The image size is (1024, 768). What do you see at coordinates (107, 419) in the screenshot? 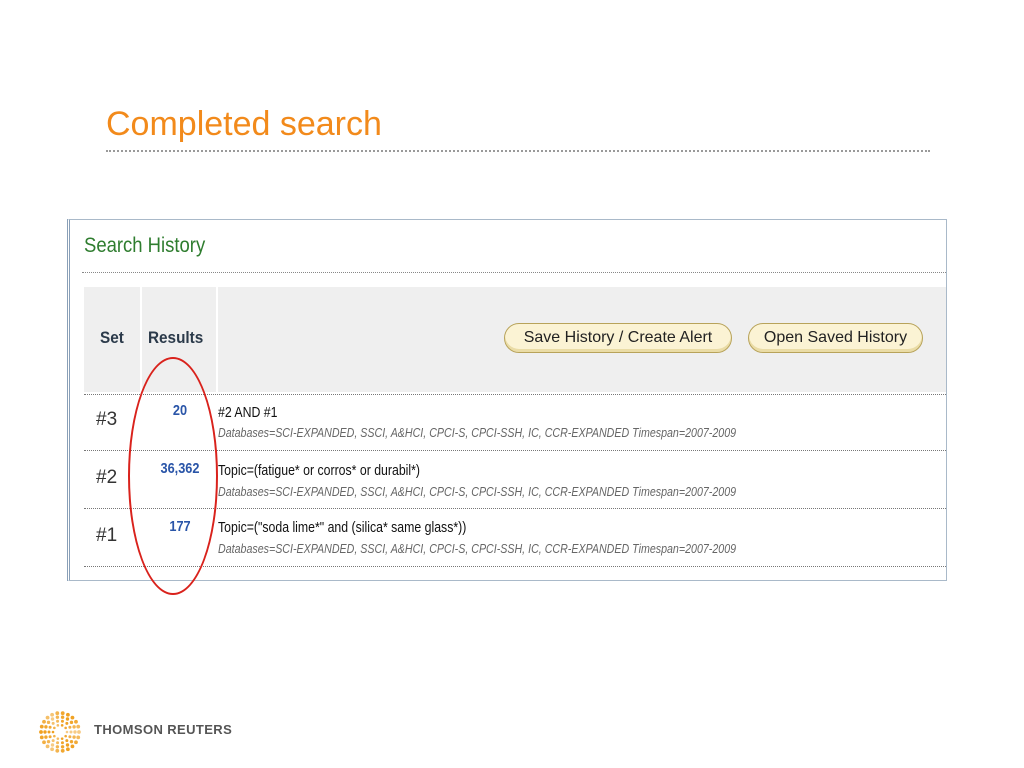
I see `row-set-number: #3` at bounding box center [107, 419].